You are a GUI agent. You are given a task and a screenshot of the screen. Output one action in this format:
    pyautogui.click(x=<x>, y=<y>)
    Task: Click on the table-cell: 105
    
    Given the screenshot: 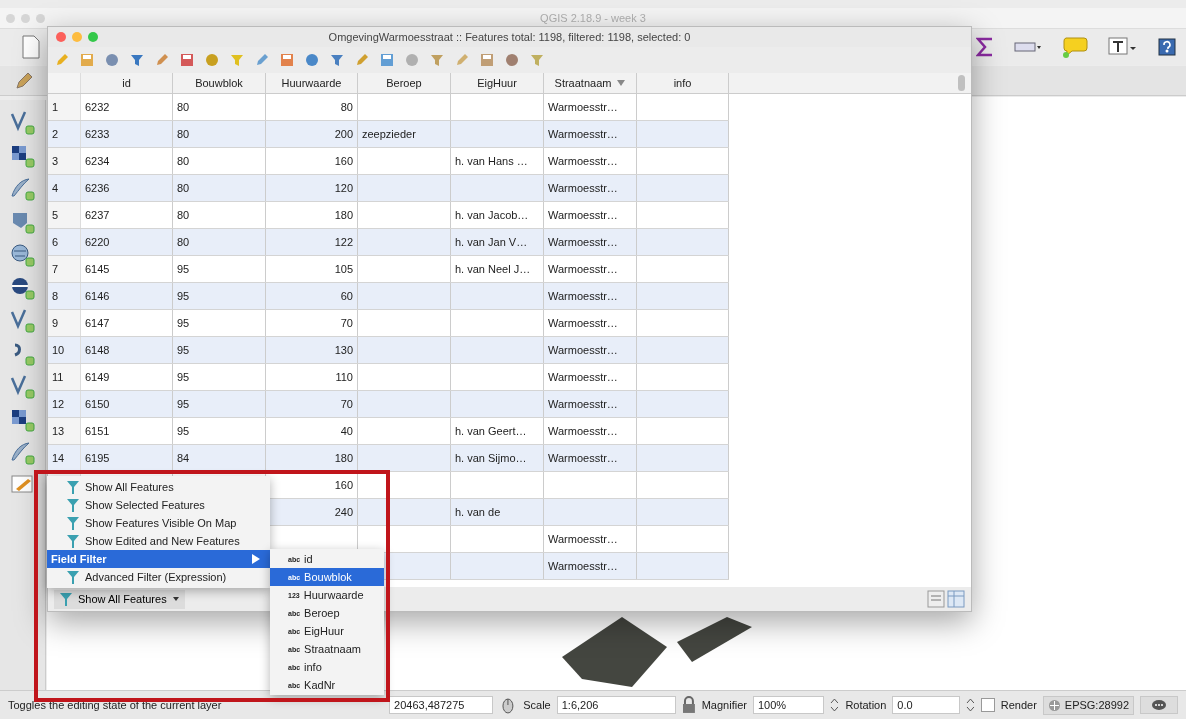 What is the action you would take?
    pyautogui.click(x=343, y=269)
    